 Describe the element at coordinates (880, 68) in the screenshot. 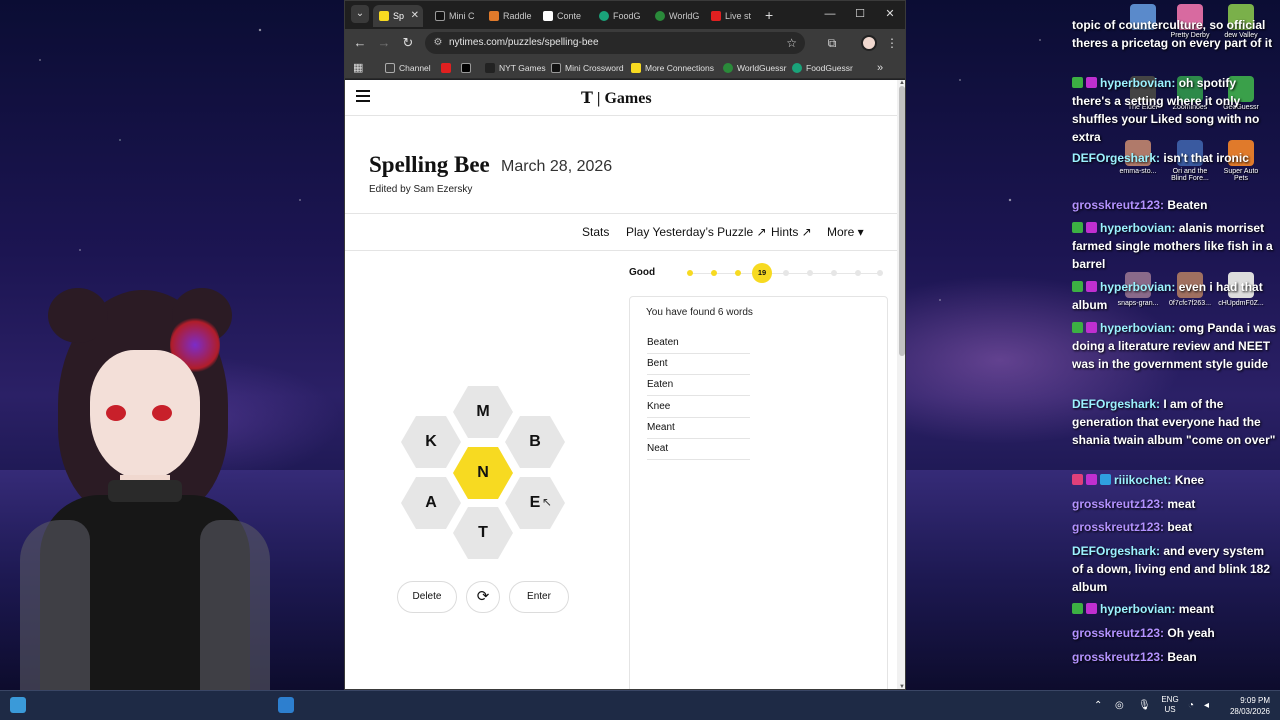

I see `more-bookmarks-icon: »` at that location.